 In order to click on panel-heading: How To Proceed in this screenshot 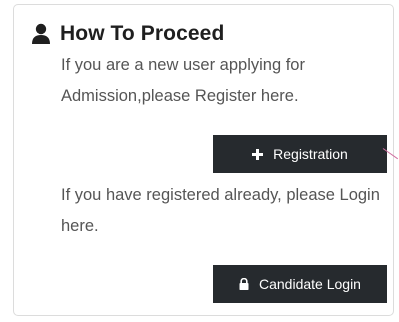, I will do `click(127, 34)`.